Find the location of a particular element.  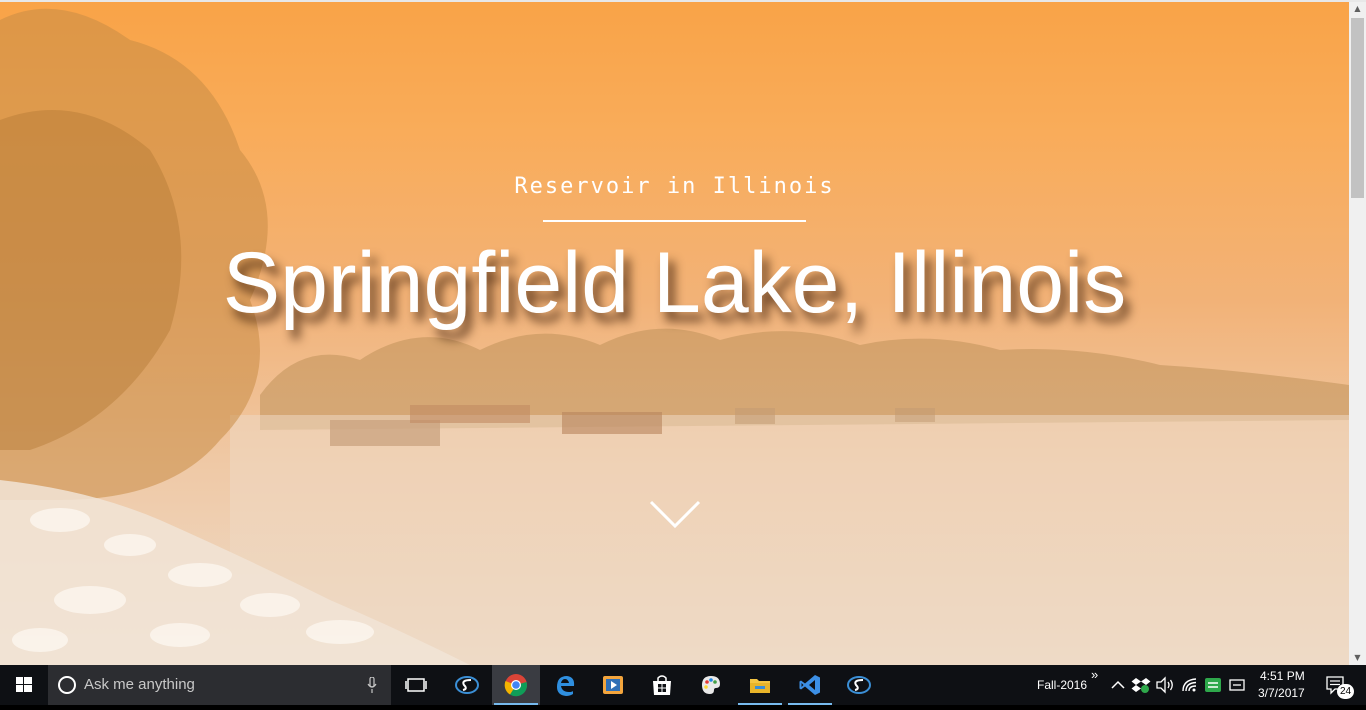

taskbar-app-visual-studio is located at coordinates (810, 685).